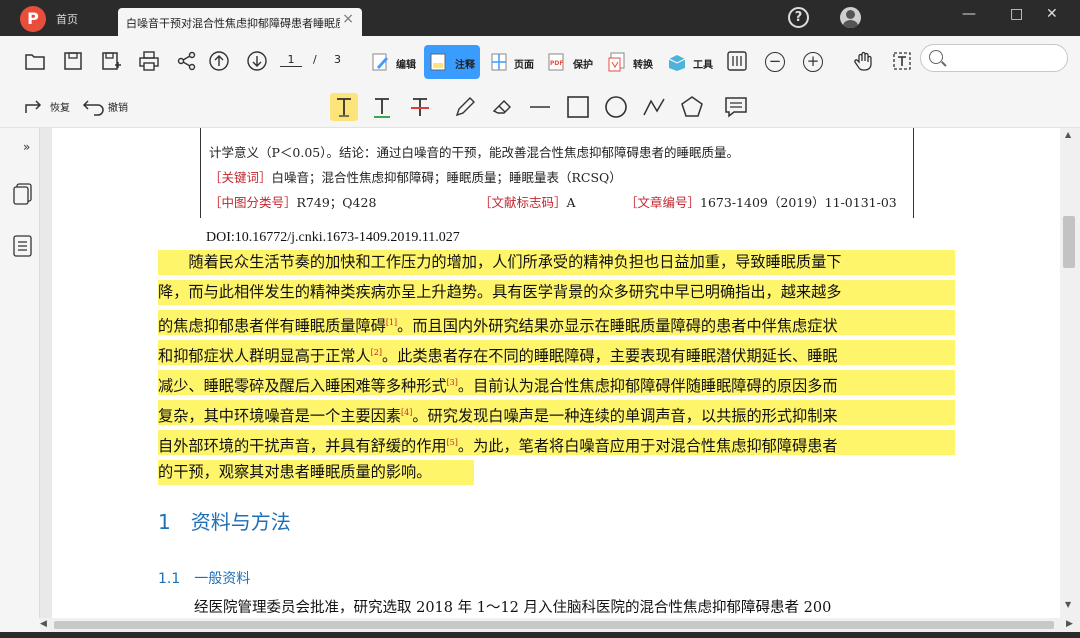 Image resolution: width=1080 pixels, height=638 pixels. I want to click on pencil-icon, so click(464, 107).